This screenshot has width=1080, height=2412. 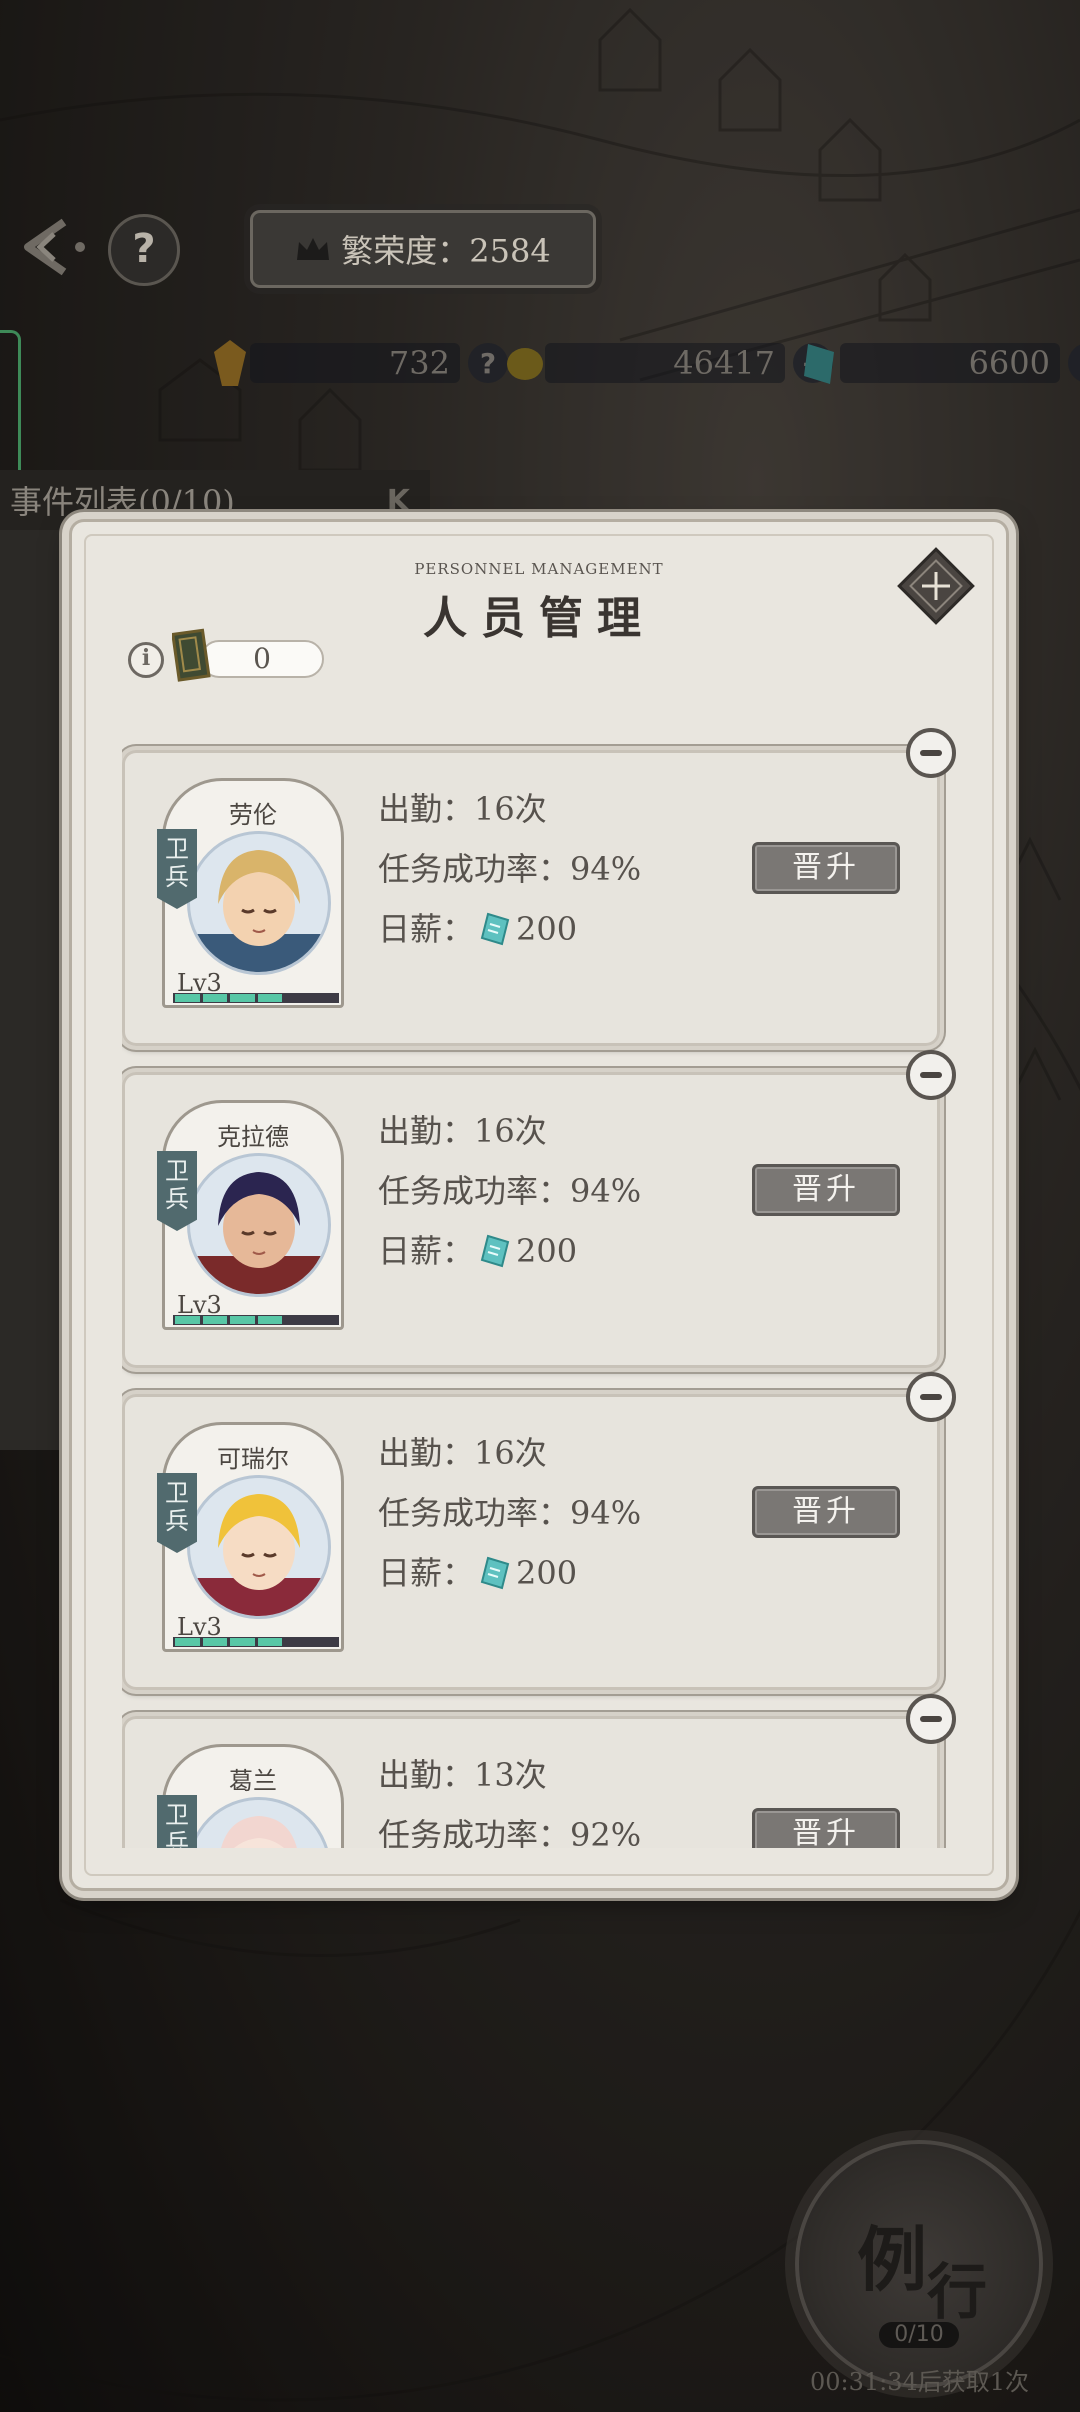 I want to click on prosperity-badge: 繁荣度：2584, so click(x=423, y=249).